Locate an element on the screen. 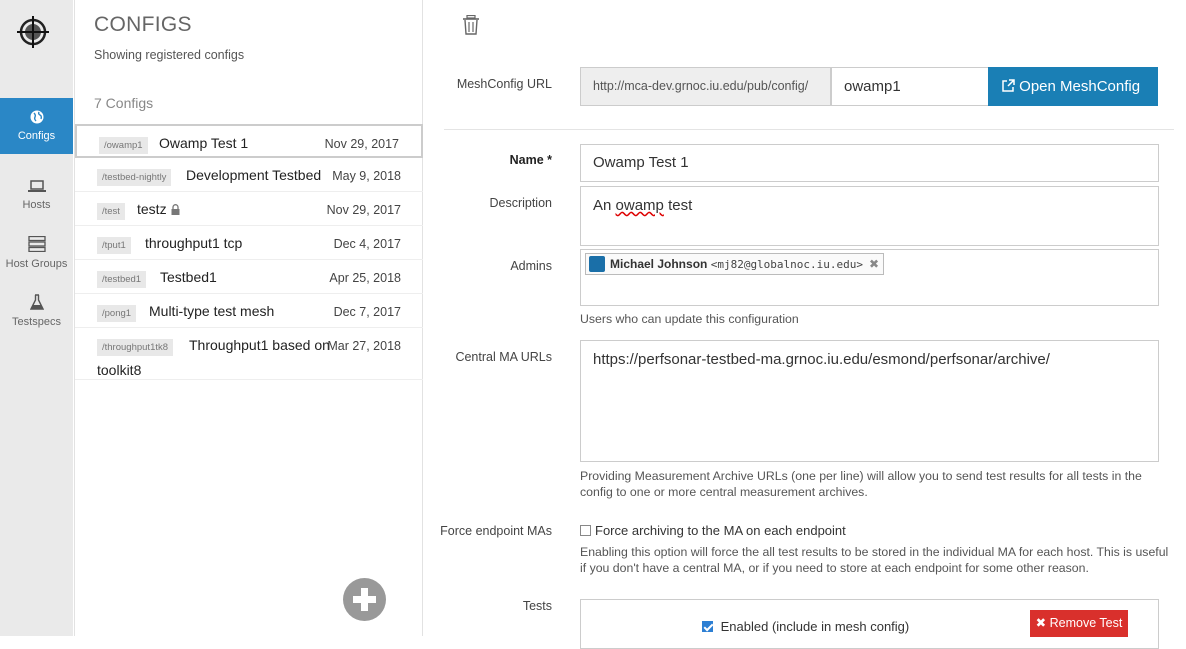  url-suffix-input: owamp1 is located at coordinates (910, 86).